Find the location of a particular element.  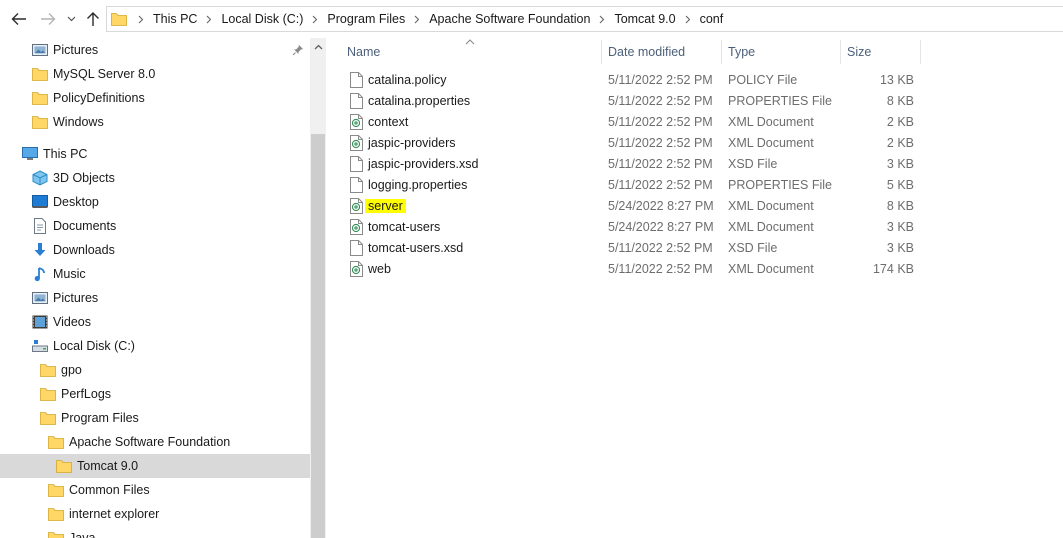

nav-item: Windows is located at coordinates (155, 122).